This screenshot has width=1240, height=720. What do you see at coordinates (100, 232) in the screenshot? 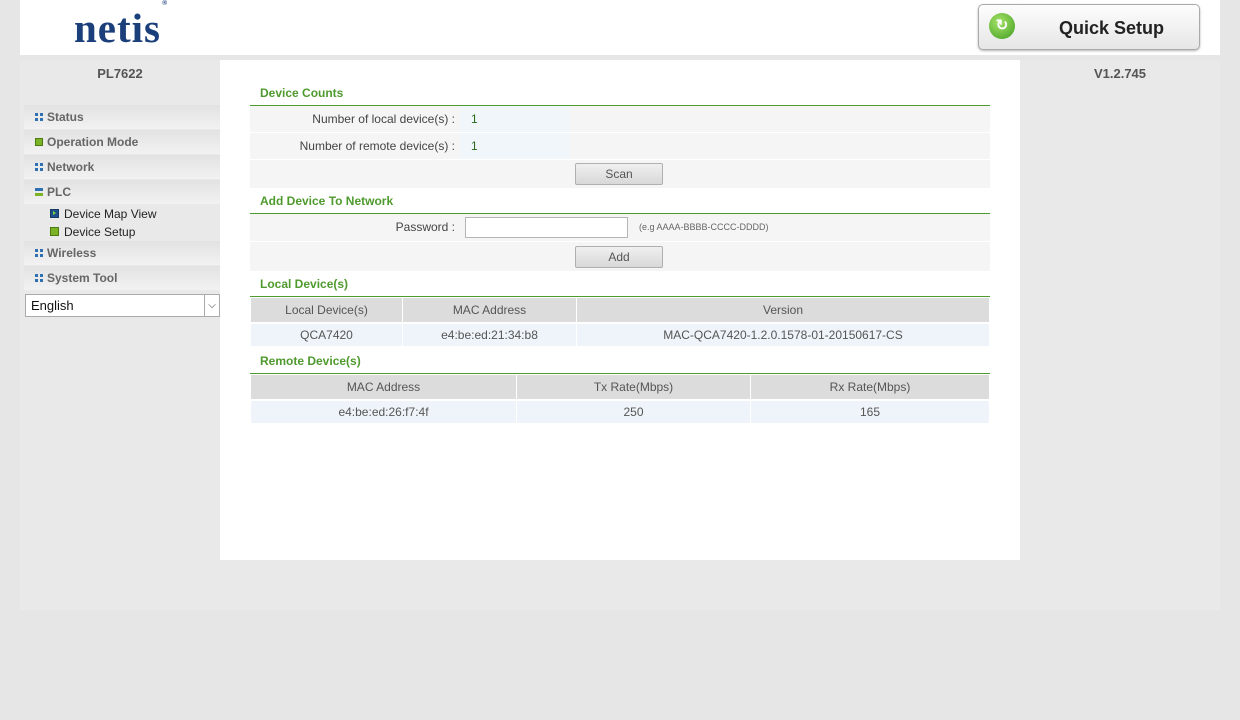
I see `subitem-label: Device Setup` at bounding box center [100, 232].